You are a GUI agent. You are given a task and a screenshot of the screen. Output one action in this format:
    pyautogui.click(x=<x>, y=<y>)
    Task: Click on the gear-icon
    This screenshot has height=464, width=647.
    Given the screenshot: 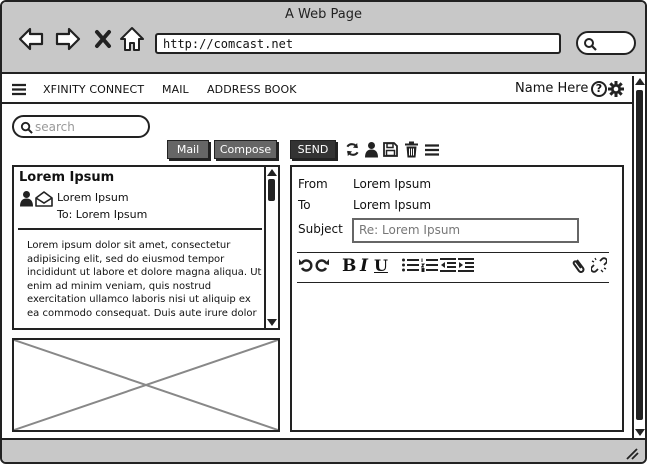 What is the action you would take?
    pyautogui.click(x=616, y=89)
    